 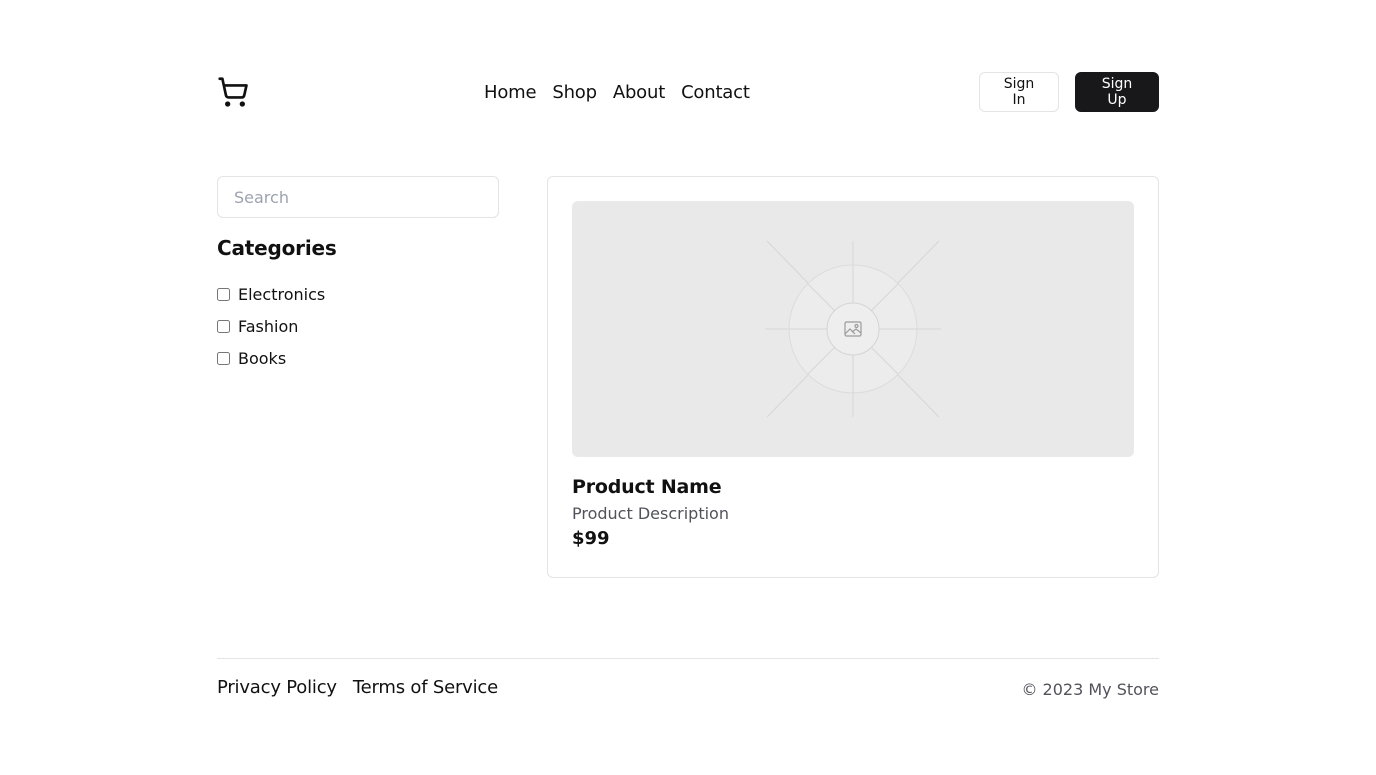 What do you see at coordinates (262, 358) in the screenshot?
I see `category-label: Books` at bounding box center [262, 358].